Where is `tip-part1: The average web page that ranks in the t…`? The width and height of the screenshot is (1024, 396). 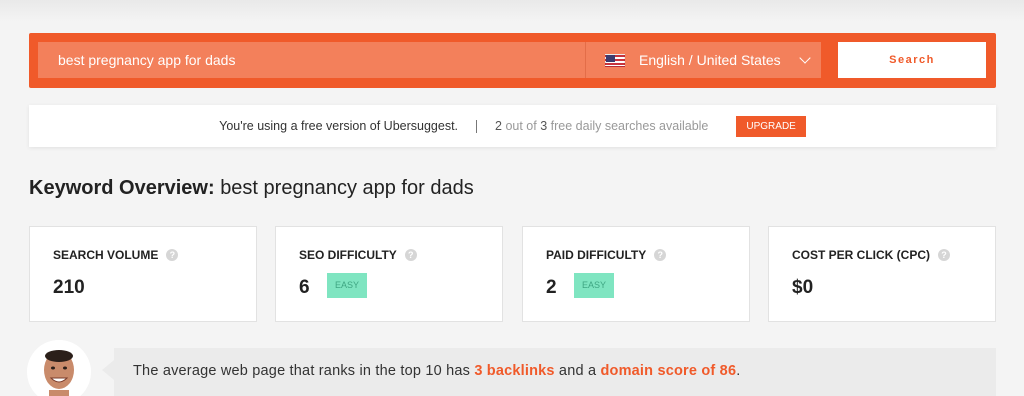
tip-part1: The average web page that ranks in the t… is located at coordinates (304, 371).